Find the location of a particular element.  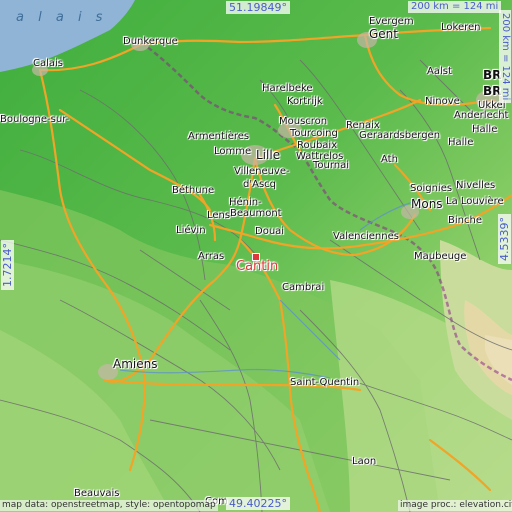

city-label: Arras is located at coordinates (211, 256).